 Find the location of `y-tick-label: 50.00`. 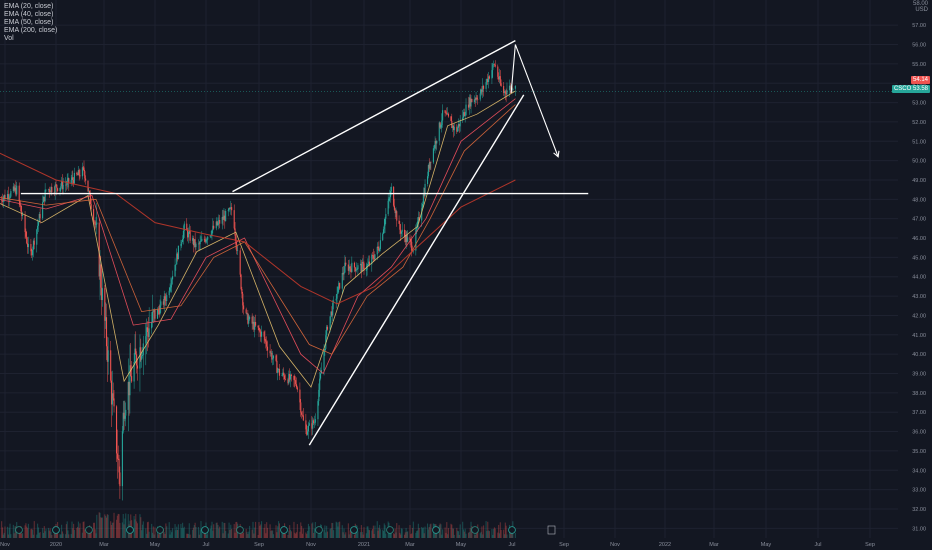

y-tick-label: 50.00 is located at coordinates (919, 162).